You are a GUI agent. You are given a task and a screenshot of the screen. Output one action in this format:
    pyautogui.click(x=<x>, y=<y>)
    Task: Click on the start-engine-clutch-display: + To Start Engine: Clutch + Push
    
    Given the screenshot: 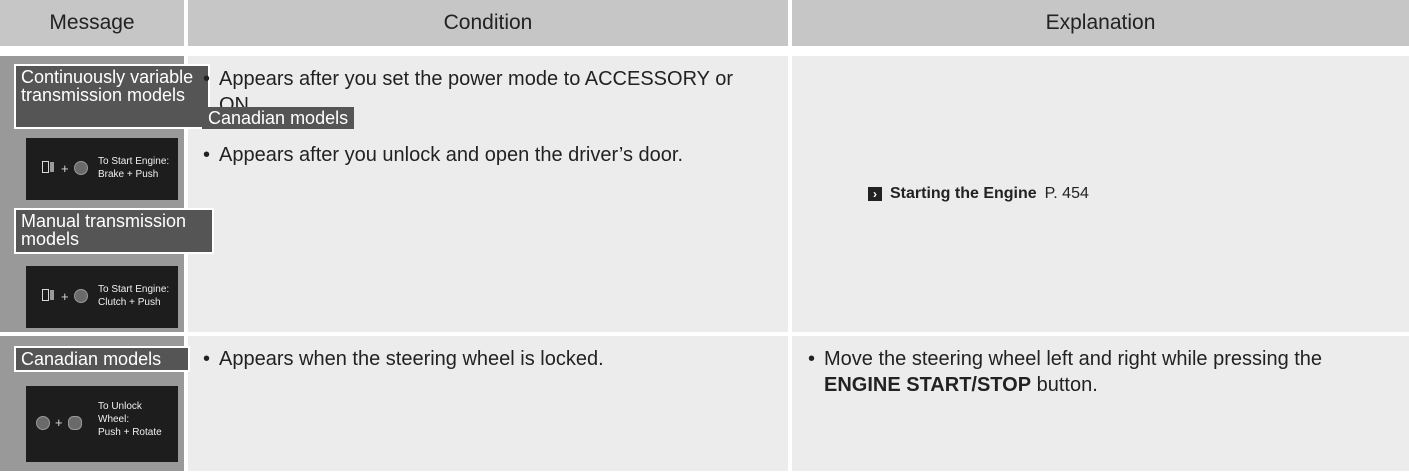 What is the action you would take?
    pyautogui.click(x=102, y=297)
    